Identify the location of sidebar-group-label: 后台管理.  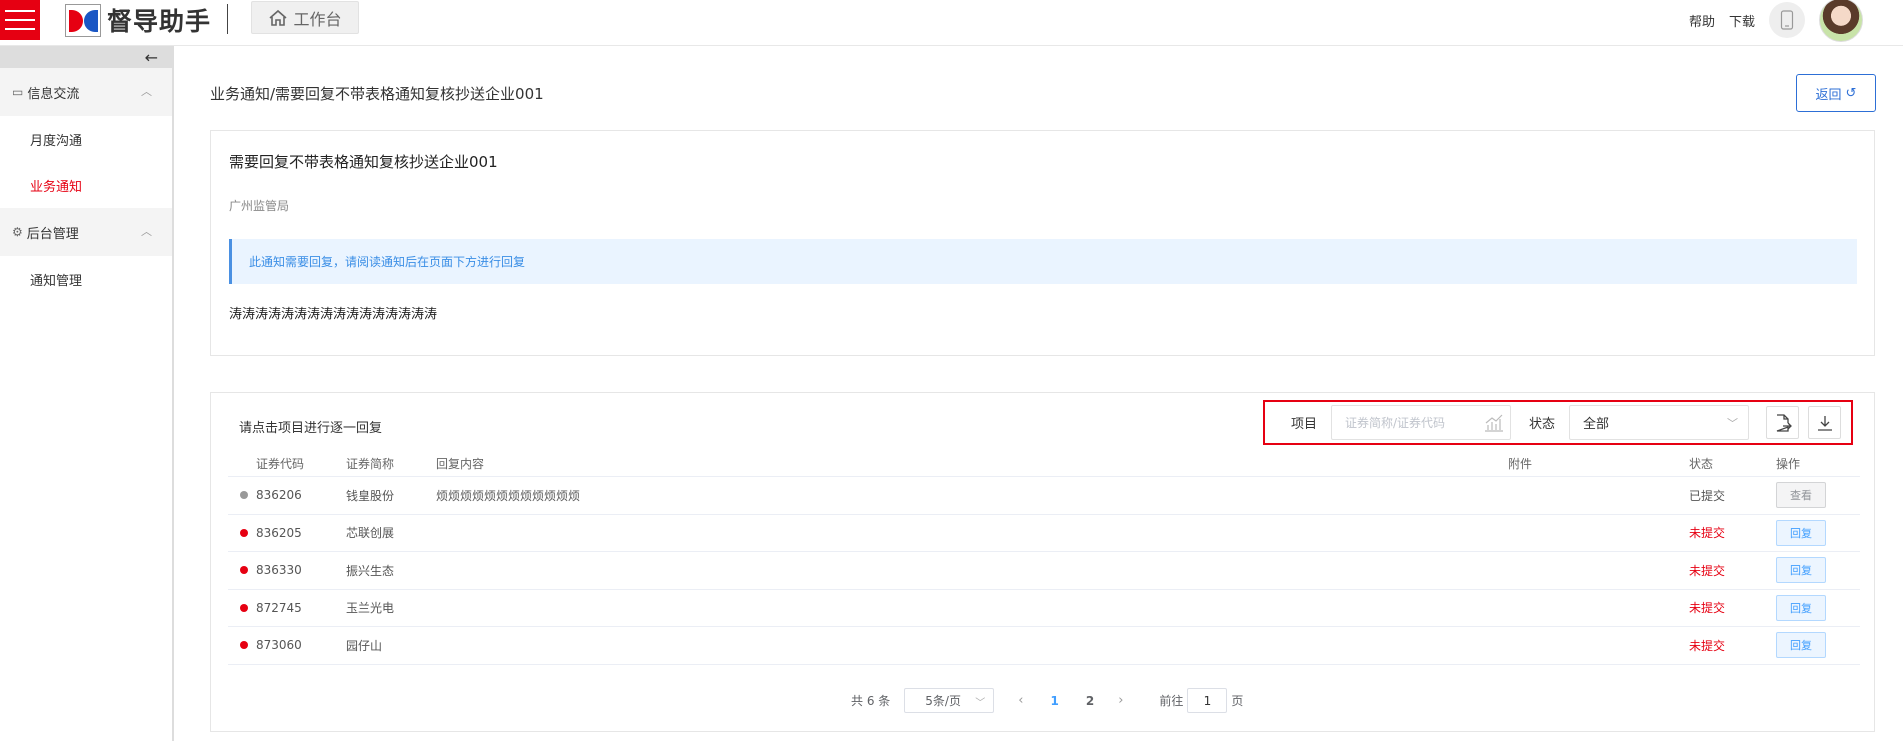
(52, 234).